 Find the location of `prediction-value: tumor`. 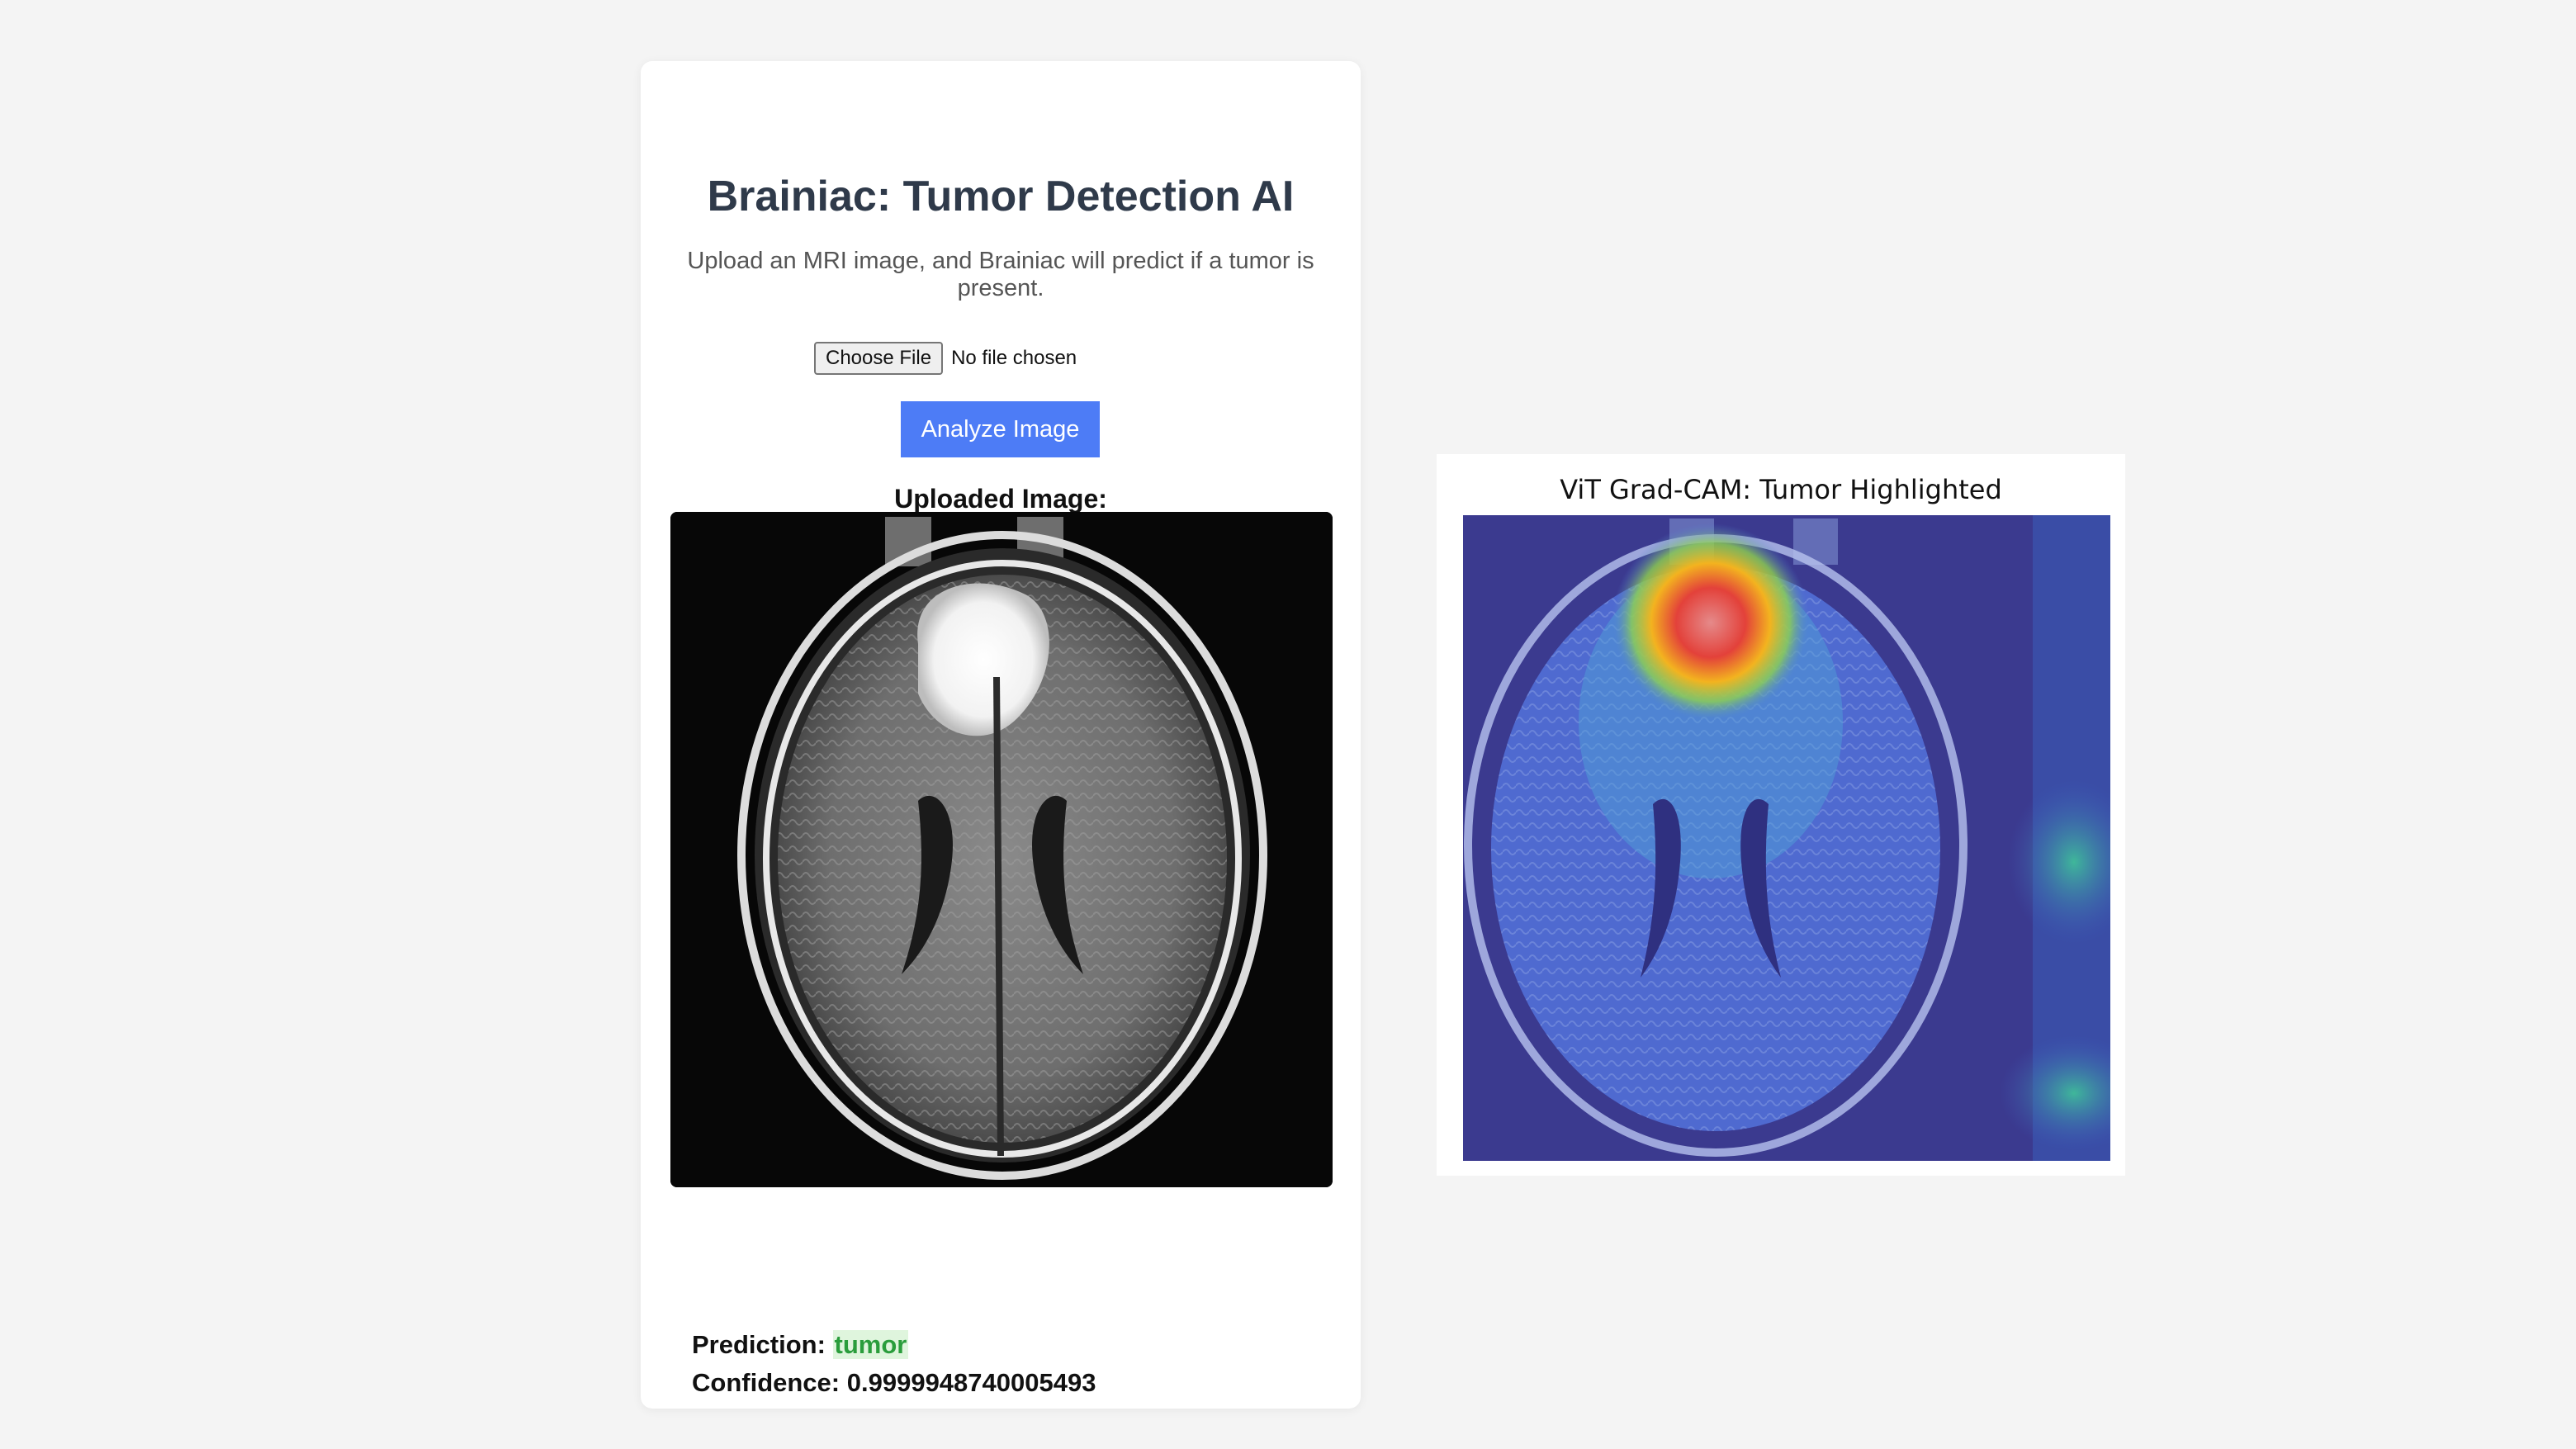

prediction-value: tumor is located at coordinates (870, 1344).